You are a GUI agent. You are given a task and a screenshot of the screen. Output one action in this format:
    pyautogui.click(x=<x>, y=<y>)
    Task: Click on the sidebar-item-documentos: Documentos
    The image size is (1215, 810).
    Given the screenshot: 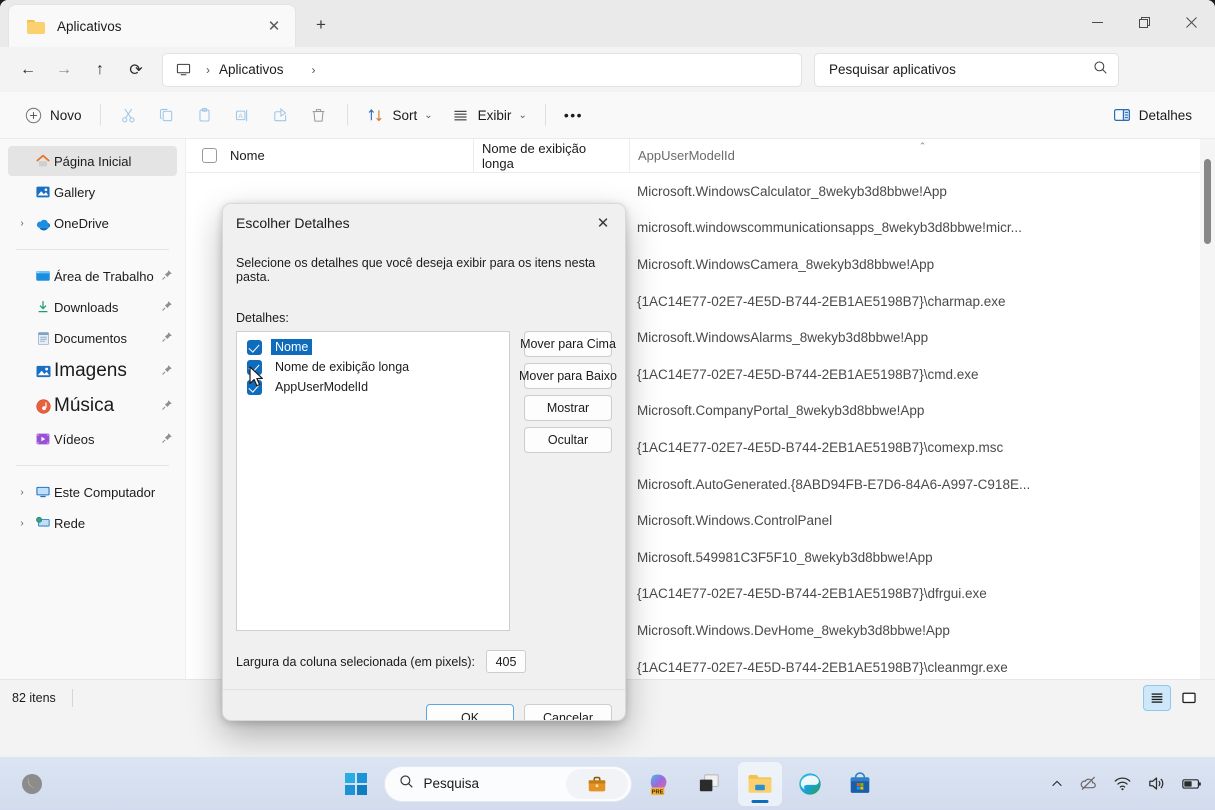 What is the action you would take?
    pyautogui.click(x=92, y=338)
    